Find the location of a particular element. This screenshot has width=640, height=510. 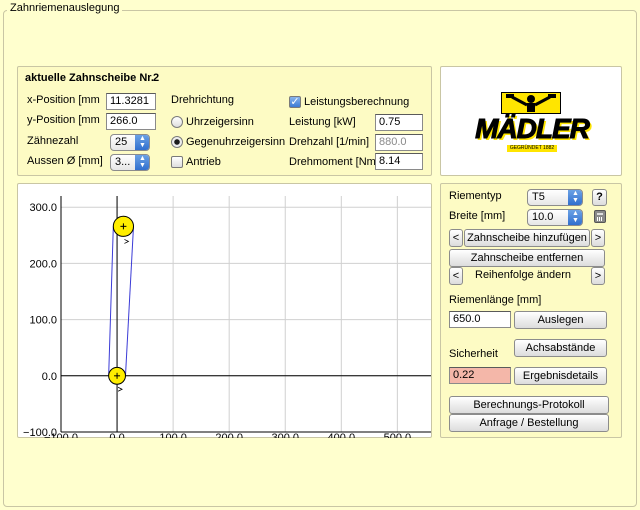

add-pulley-next-button: > is located at coordinates (598, 238).